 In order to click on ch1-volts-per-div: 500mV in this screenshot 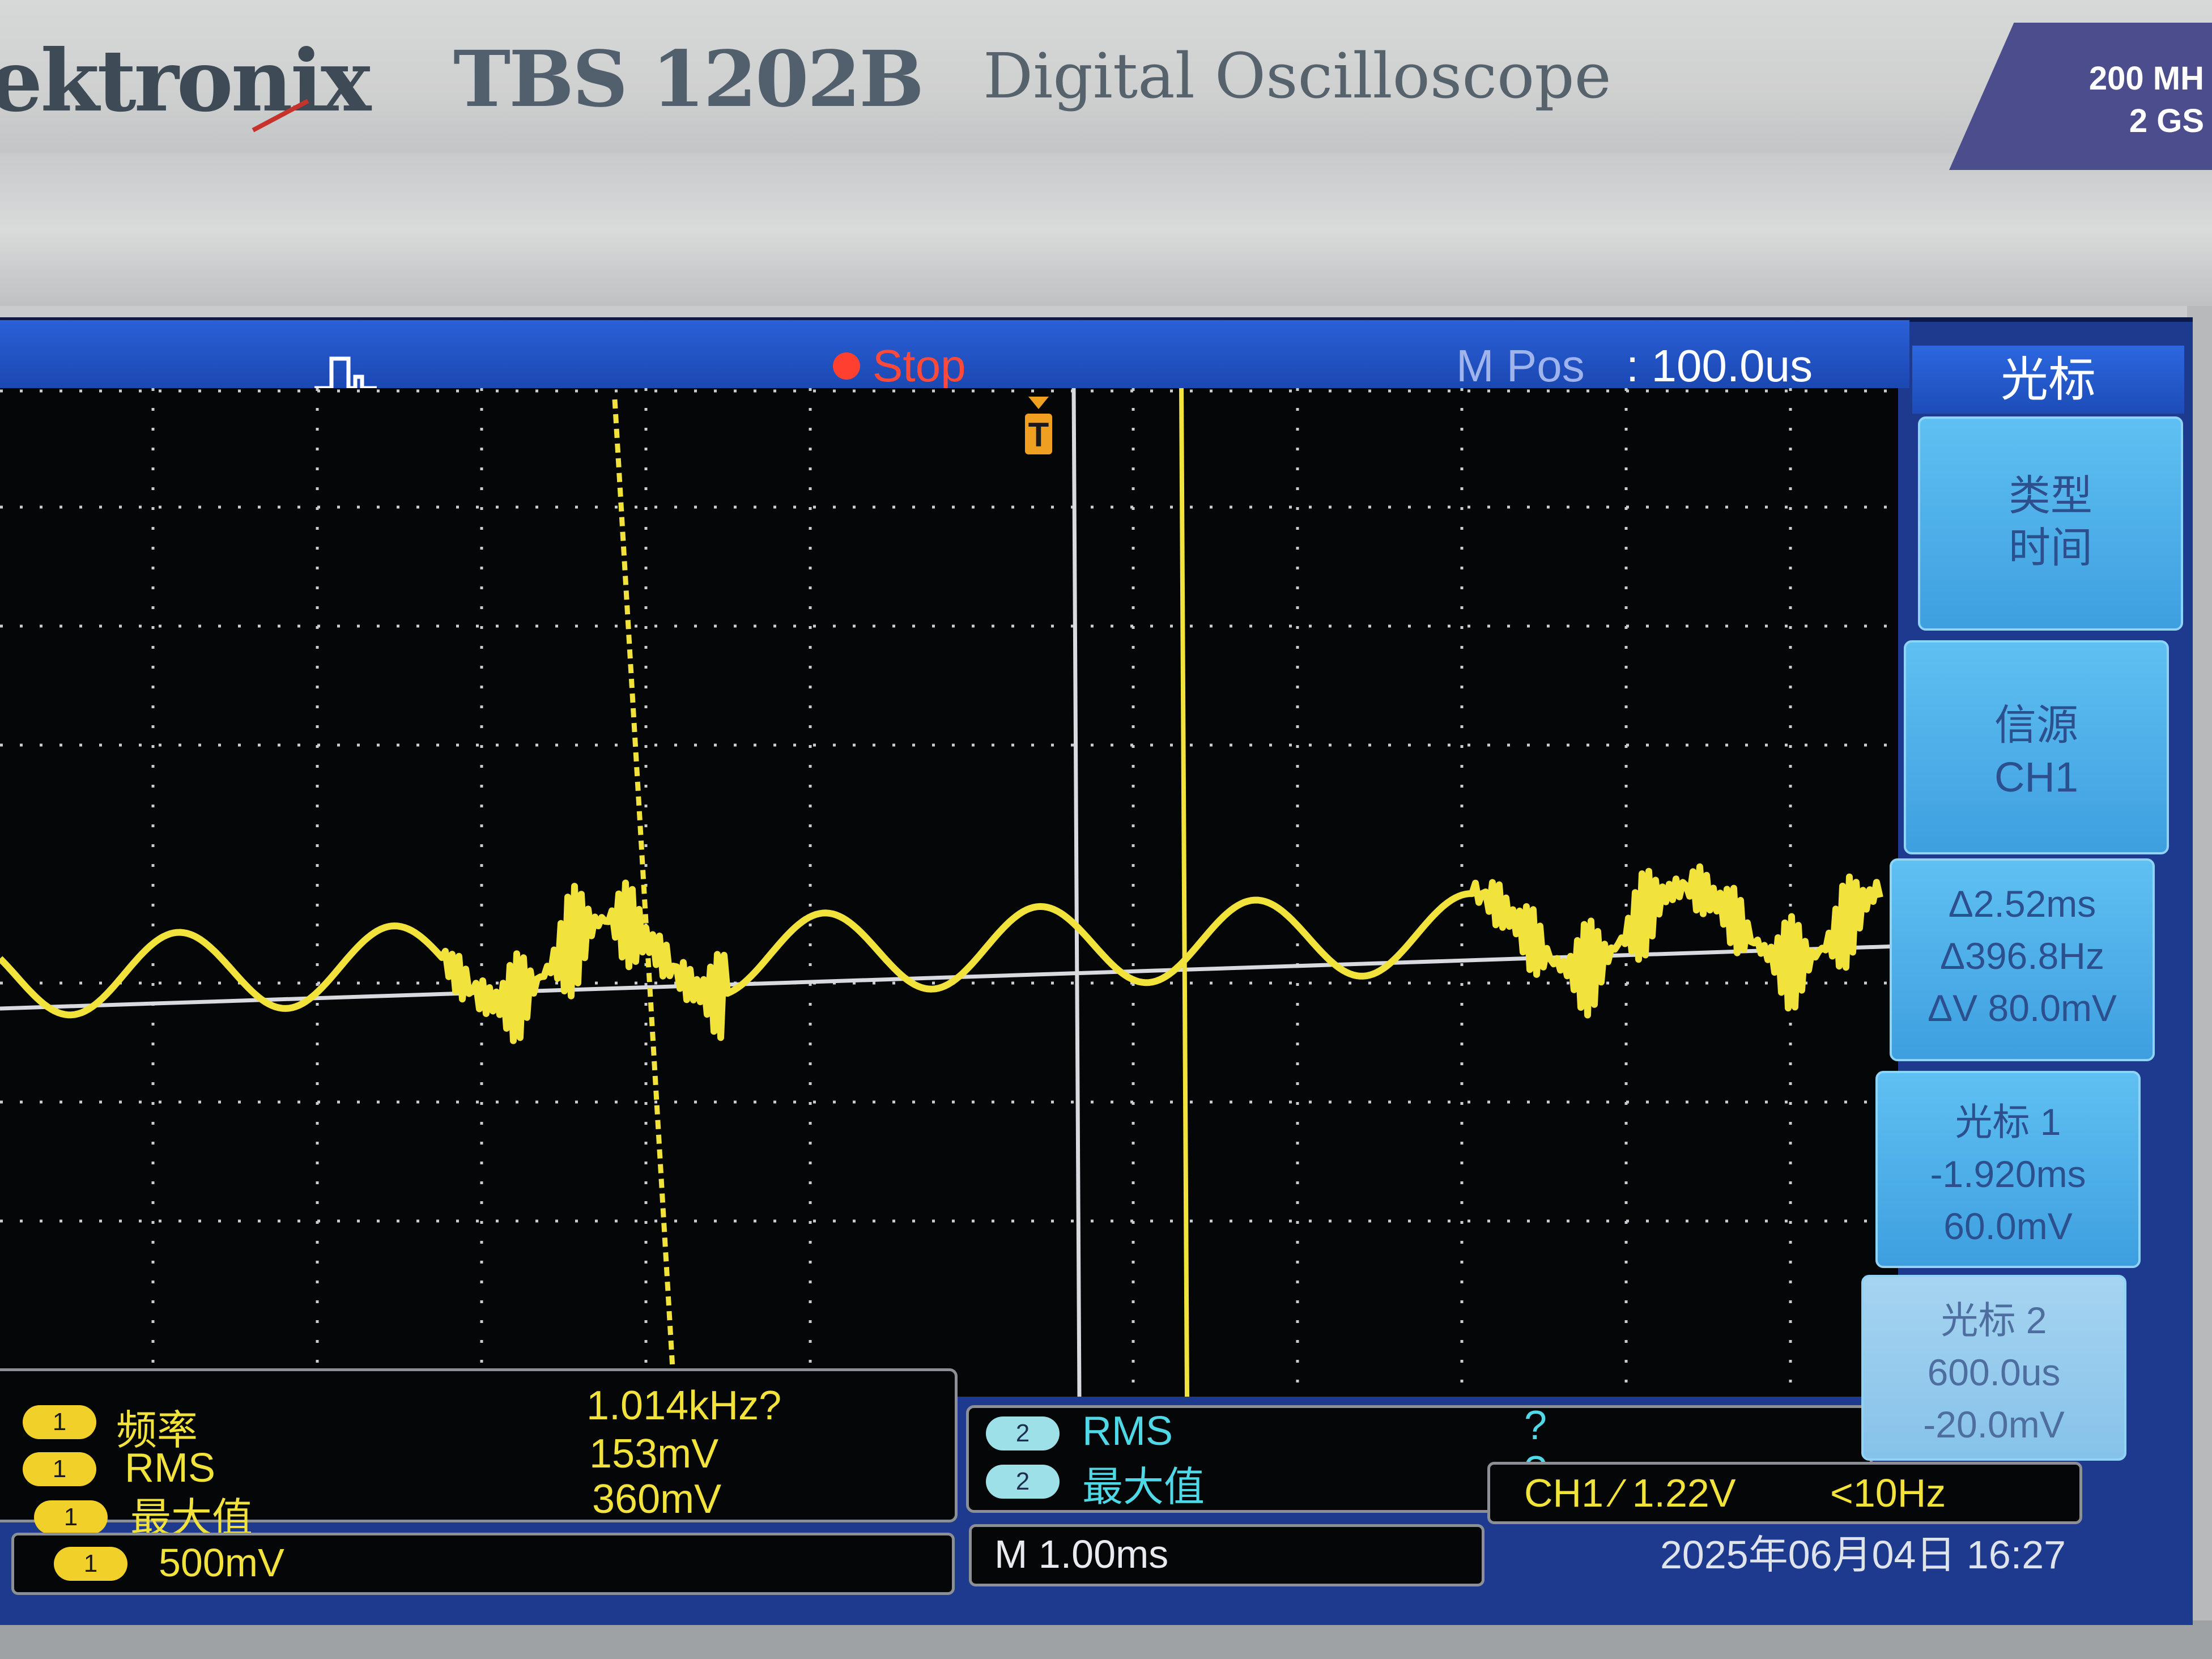, I will do `click(221, 1563)`.